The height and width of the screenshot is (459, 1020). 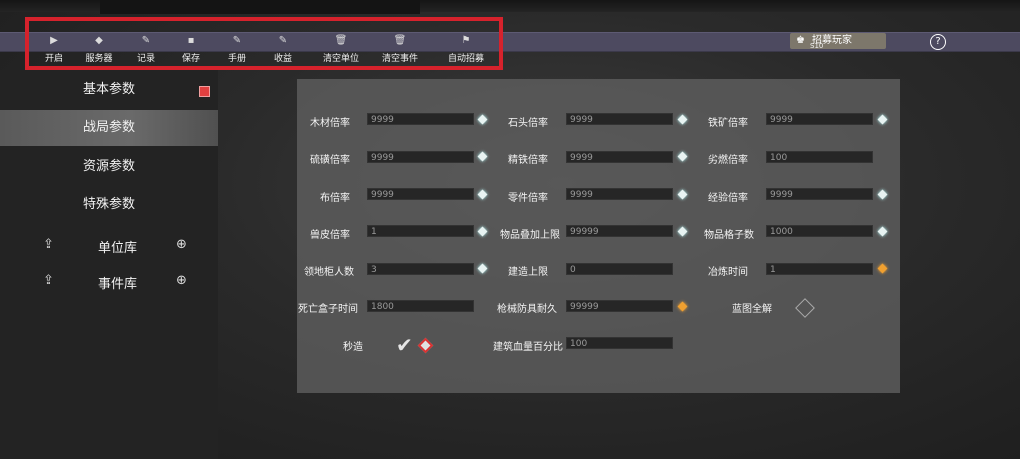 What do you see at coordinates (420, 194) in the screenshot?
I see `cloth-rate-input: 9999` at bounding box center [420, 194].